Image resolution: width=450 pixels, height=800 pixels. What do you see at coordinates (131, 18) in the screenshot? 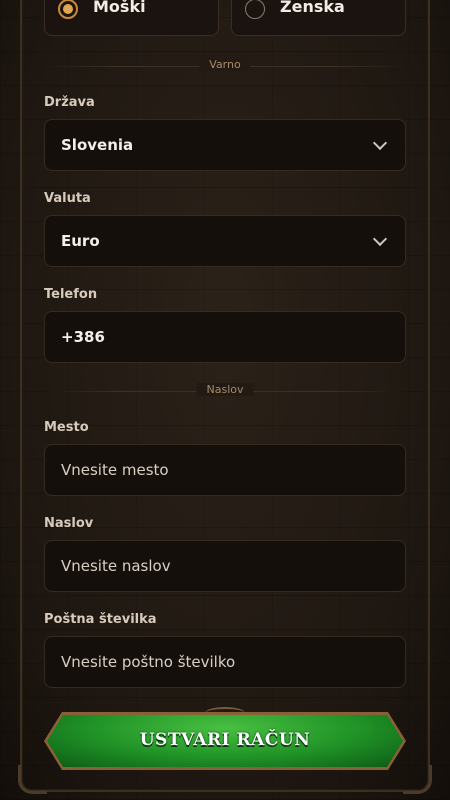
I see `gender-option-male: Moški` at bounding box center [131, 18].